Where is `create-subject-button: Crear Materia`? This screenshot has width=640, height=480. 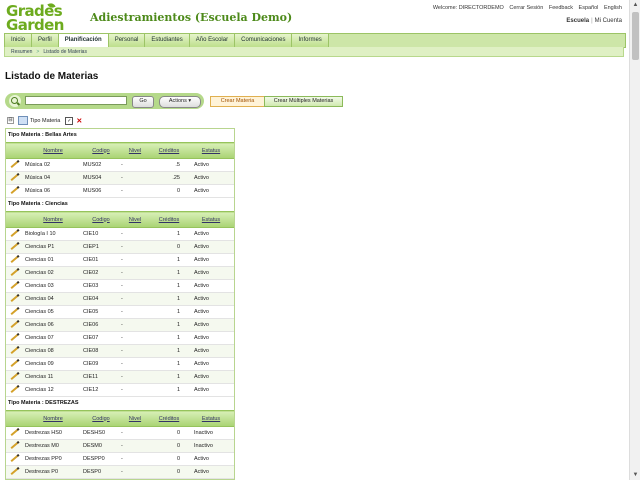 create-subject-button: Crear Materia is located at coordinates (237, 101).